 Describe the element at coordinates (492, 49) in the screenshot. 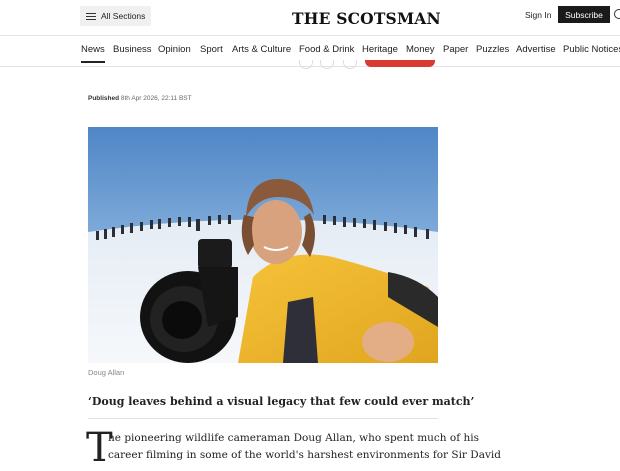

I see `nav-item-puzzles: Puzzles` at that location.